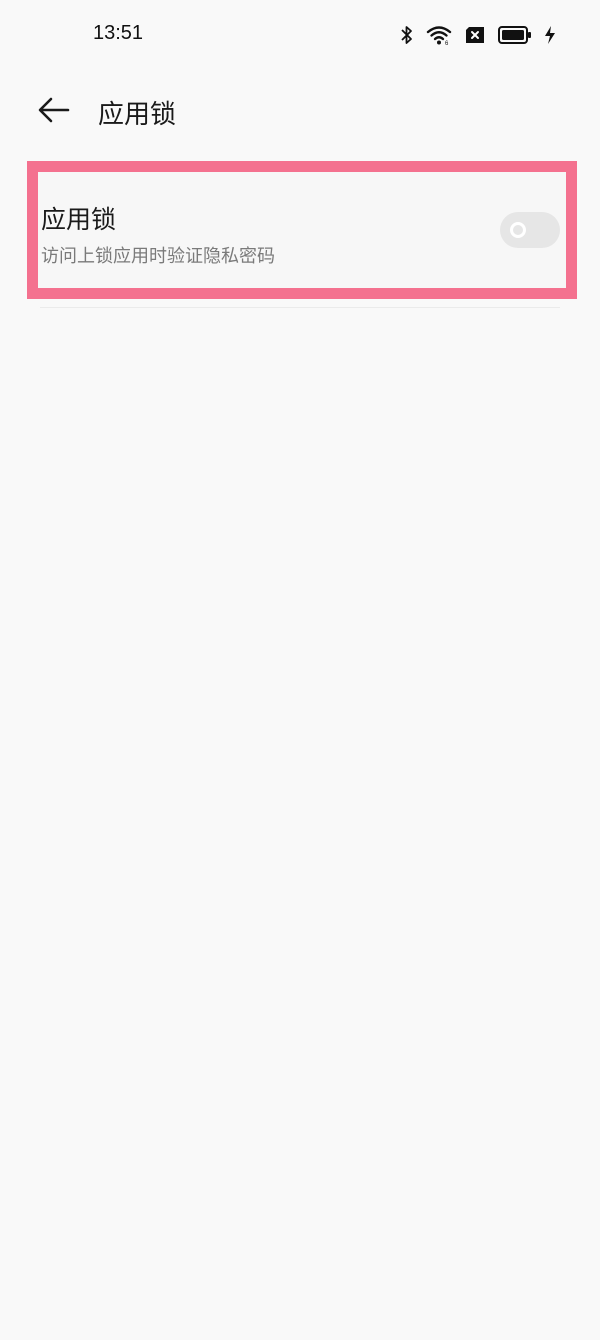 Image resolution: width=600 pixels, height=1340 pixels. Describe the element at coordinates (518, 230) in the screenshot. I see `toggle-knob` at that location.